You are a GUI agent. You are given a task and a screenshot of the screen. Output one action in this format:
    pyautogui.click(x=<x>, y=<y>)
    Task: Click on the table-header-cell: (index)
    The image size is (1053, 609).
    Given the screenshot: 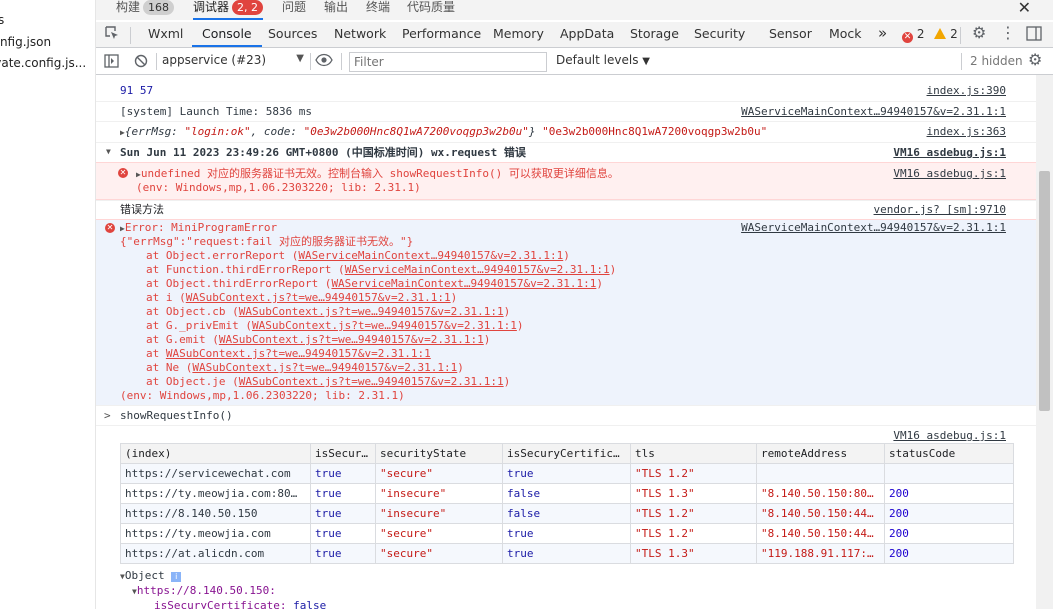 What is the action you would take?
    pyautogui.click(x=215, y=453)
    